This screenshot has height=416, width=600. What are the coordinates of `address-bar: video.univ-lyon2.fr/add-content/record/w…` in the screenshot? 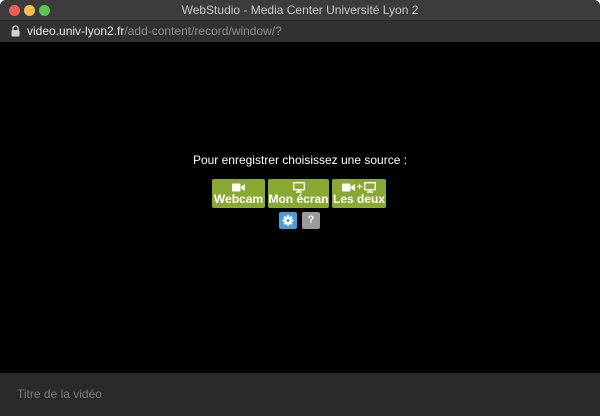 It's located at (300, 31).